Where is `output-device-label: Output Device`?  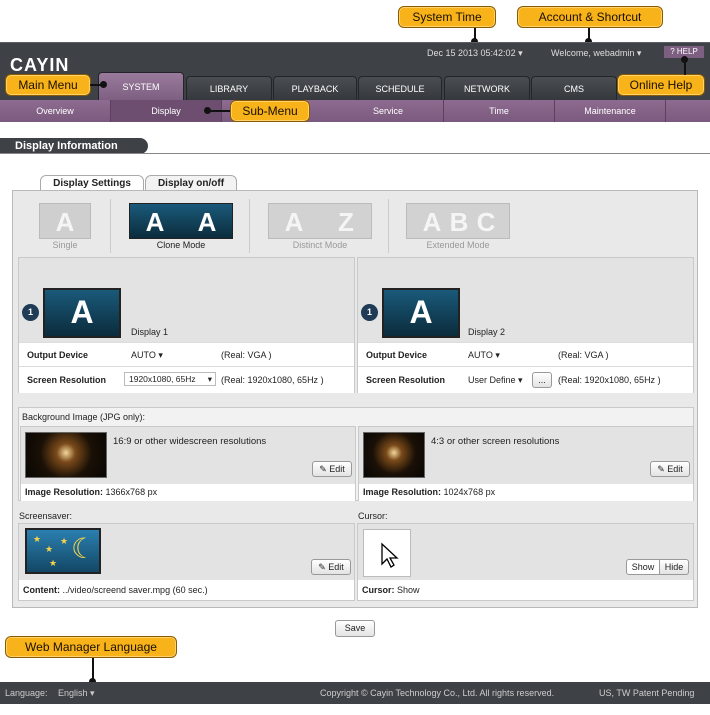 output-device-label: Output Device is located at coordinates (58, 355).